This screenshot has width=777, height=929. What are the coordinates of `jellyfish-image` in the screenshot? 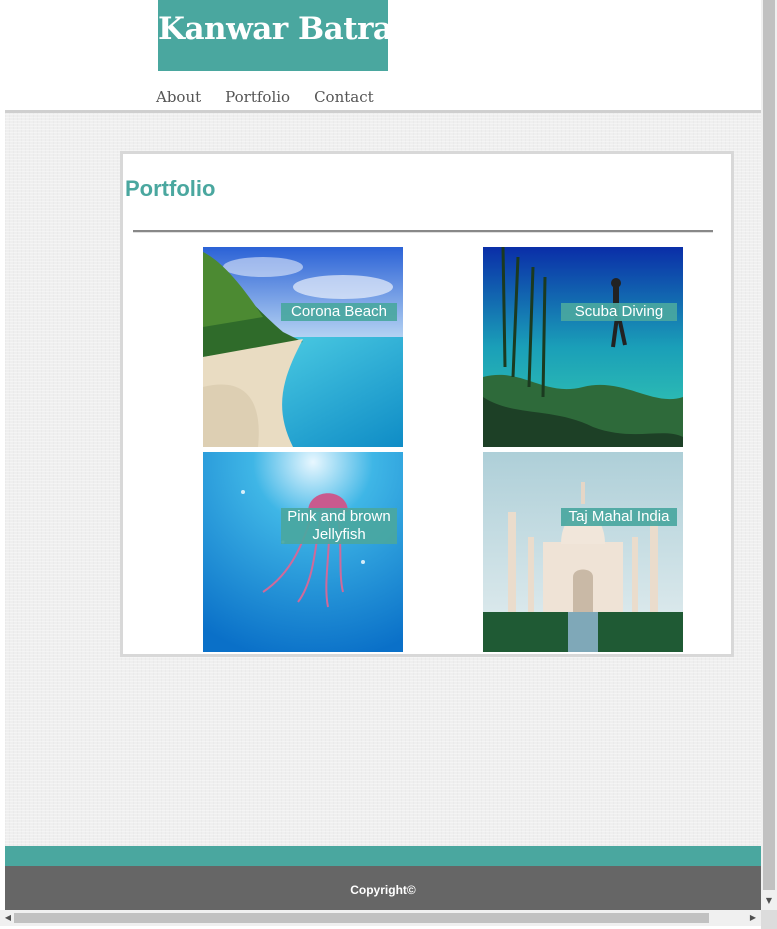 It's located at (303, 552).